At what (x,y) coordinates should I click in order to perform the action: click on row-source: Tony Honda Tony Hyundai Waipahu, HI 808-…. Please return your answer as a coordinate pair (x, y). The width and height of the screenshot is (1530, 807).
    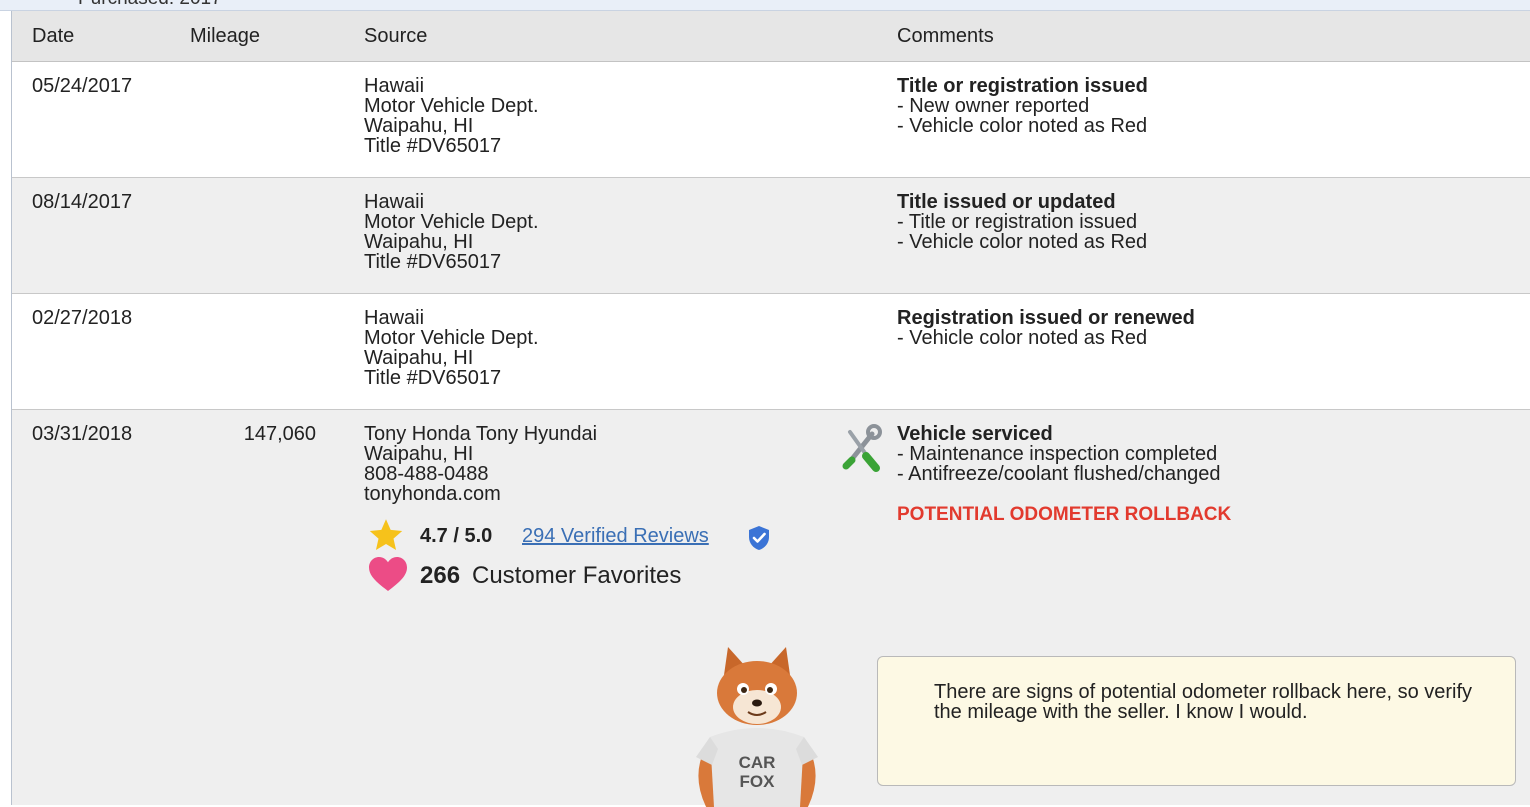
    Looking at the image, I should click on (480, 464).